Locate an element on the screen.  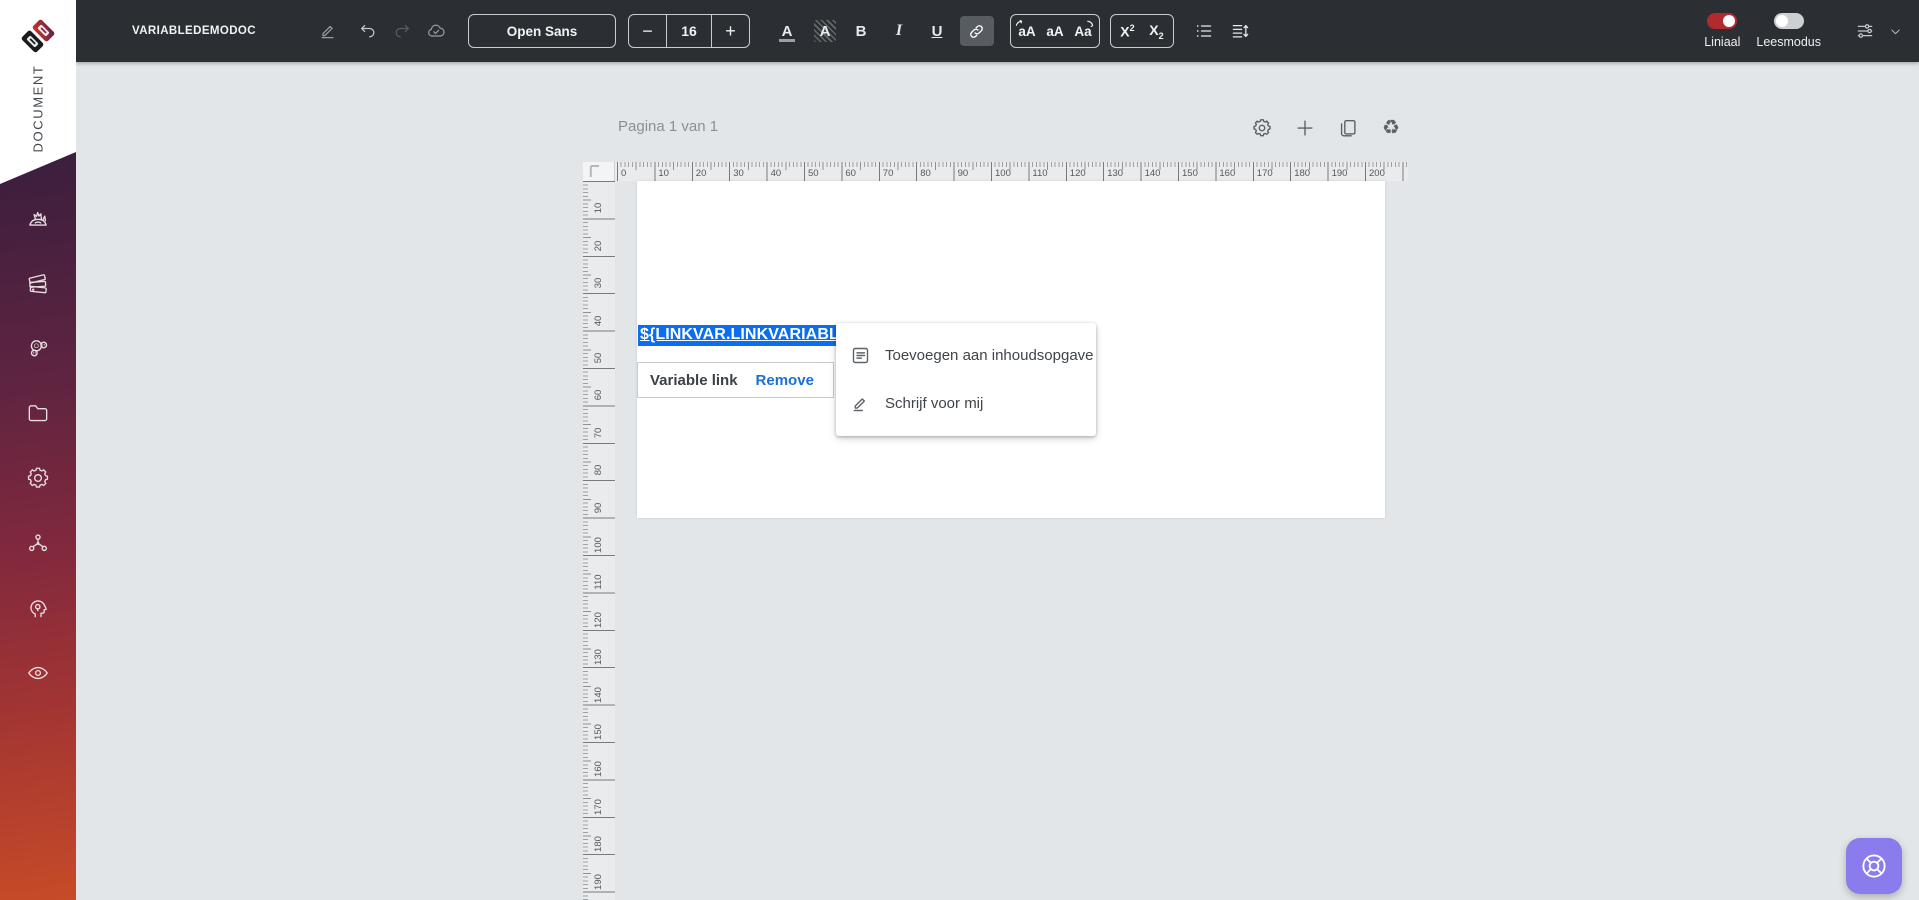
save-status-button is located at coordinates (436, 31).